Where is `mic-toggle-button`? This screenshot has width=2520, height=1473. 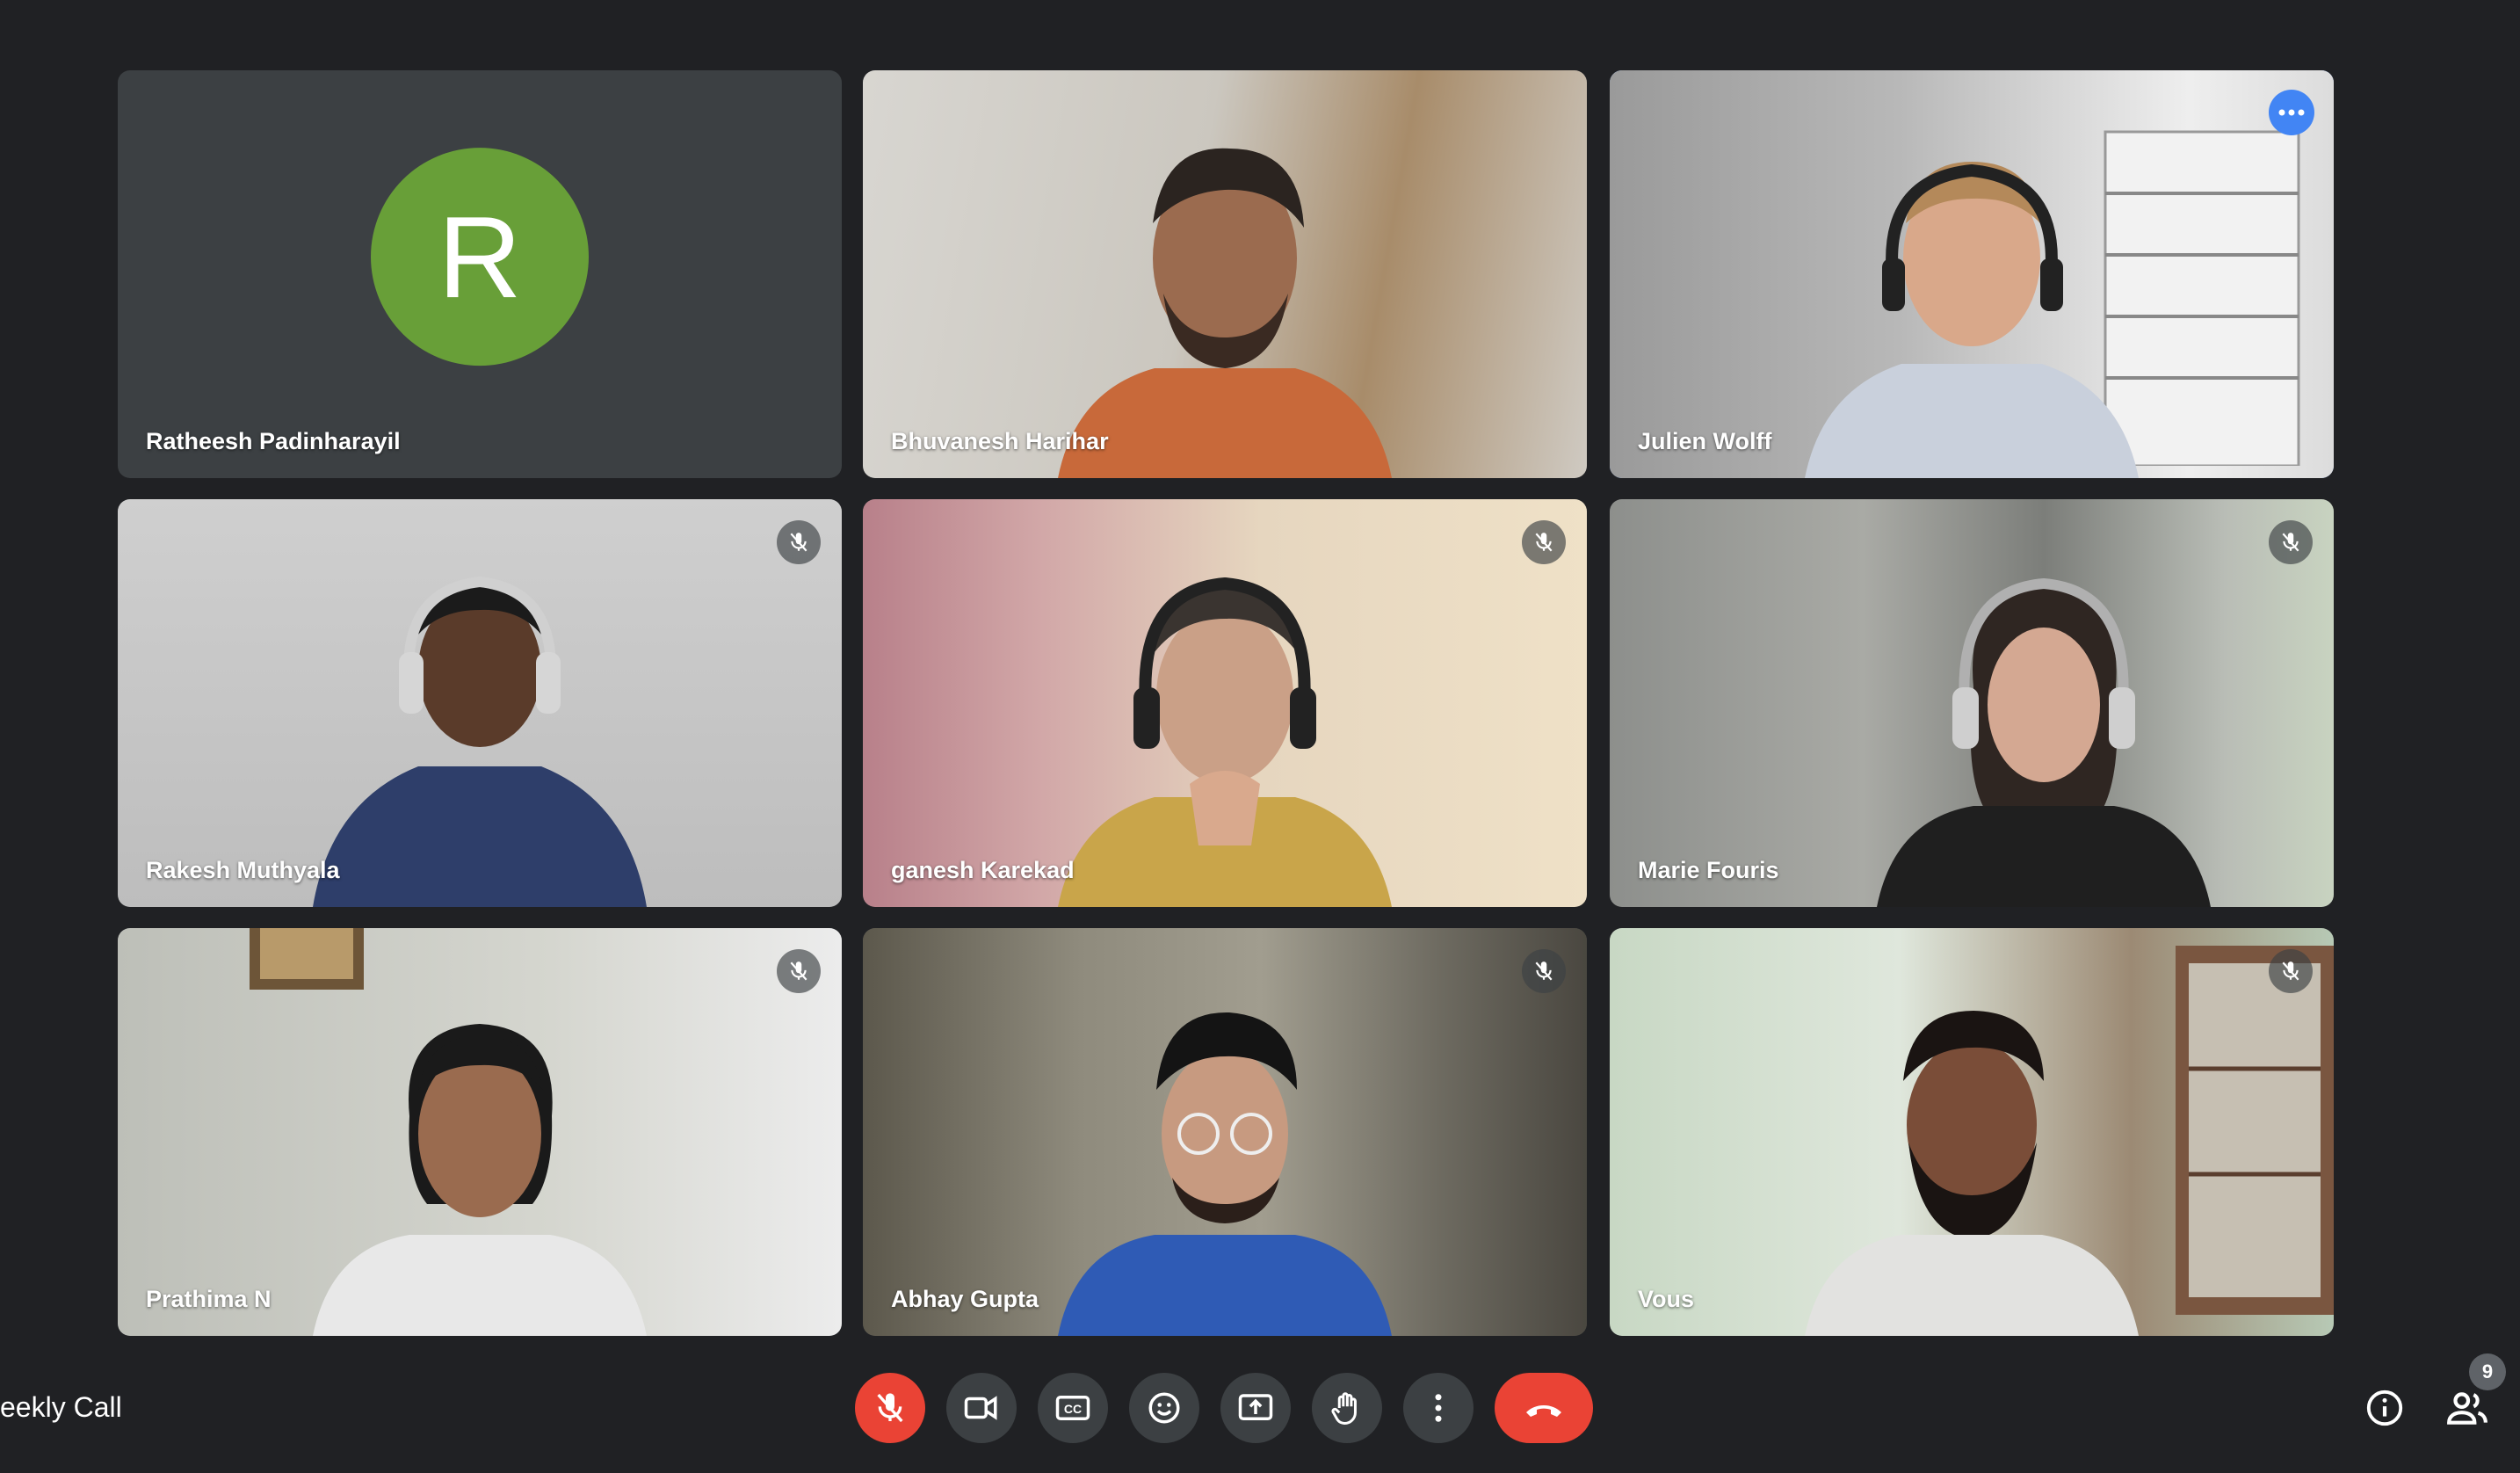
mic-toggle-button is located at coordinates (890, 1408).